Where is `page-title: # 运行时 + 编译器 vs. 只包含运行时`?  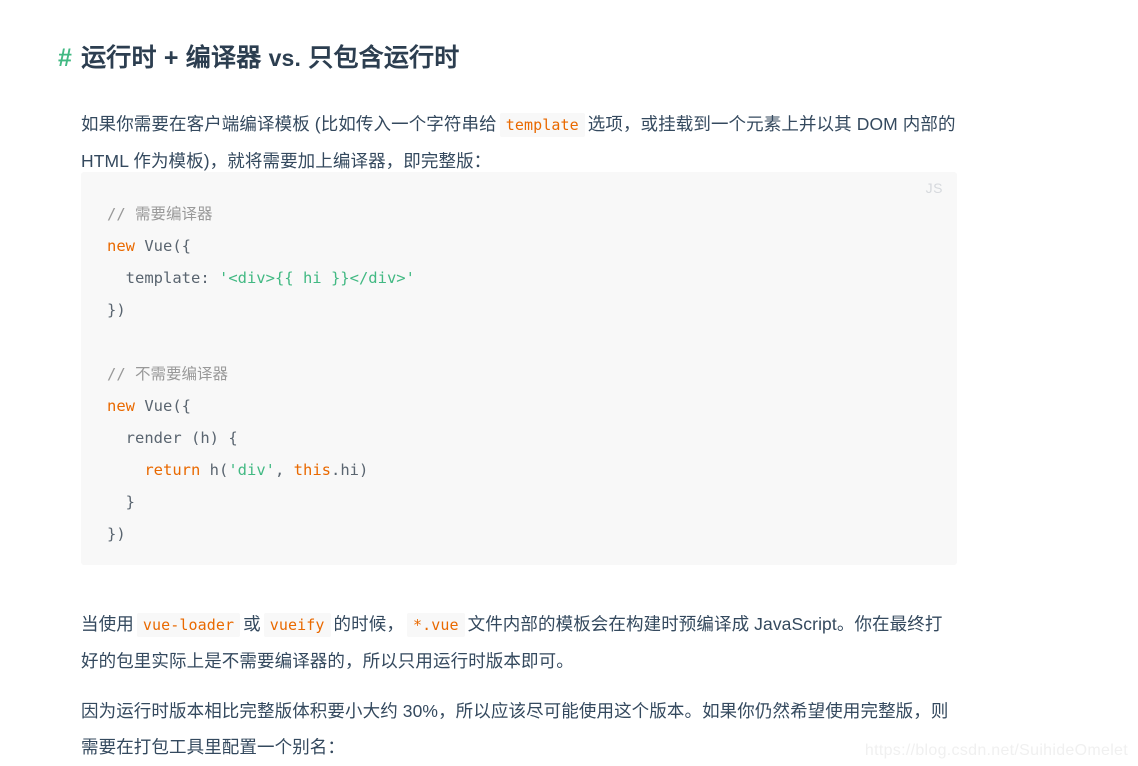 page-title: # 运行时 + 编译器 vs. 只包含运行时 is located at coordinates (259, 58).